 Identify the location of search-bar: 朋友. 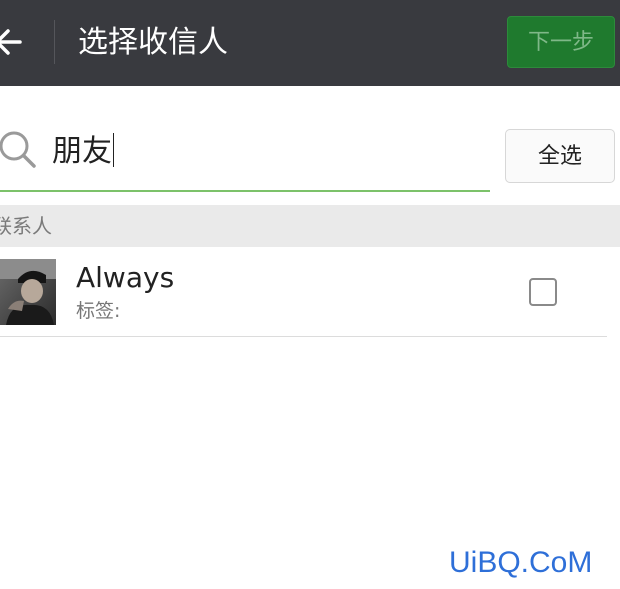
(245, 155).